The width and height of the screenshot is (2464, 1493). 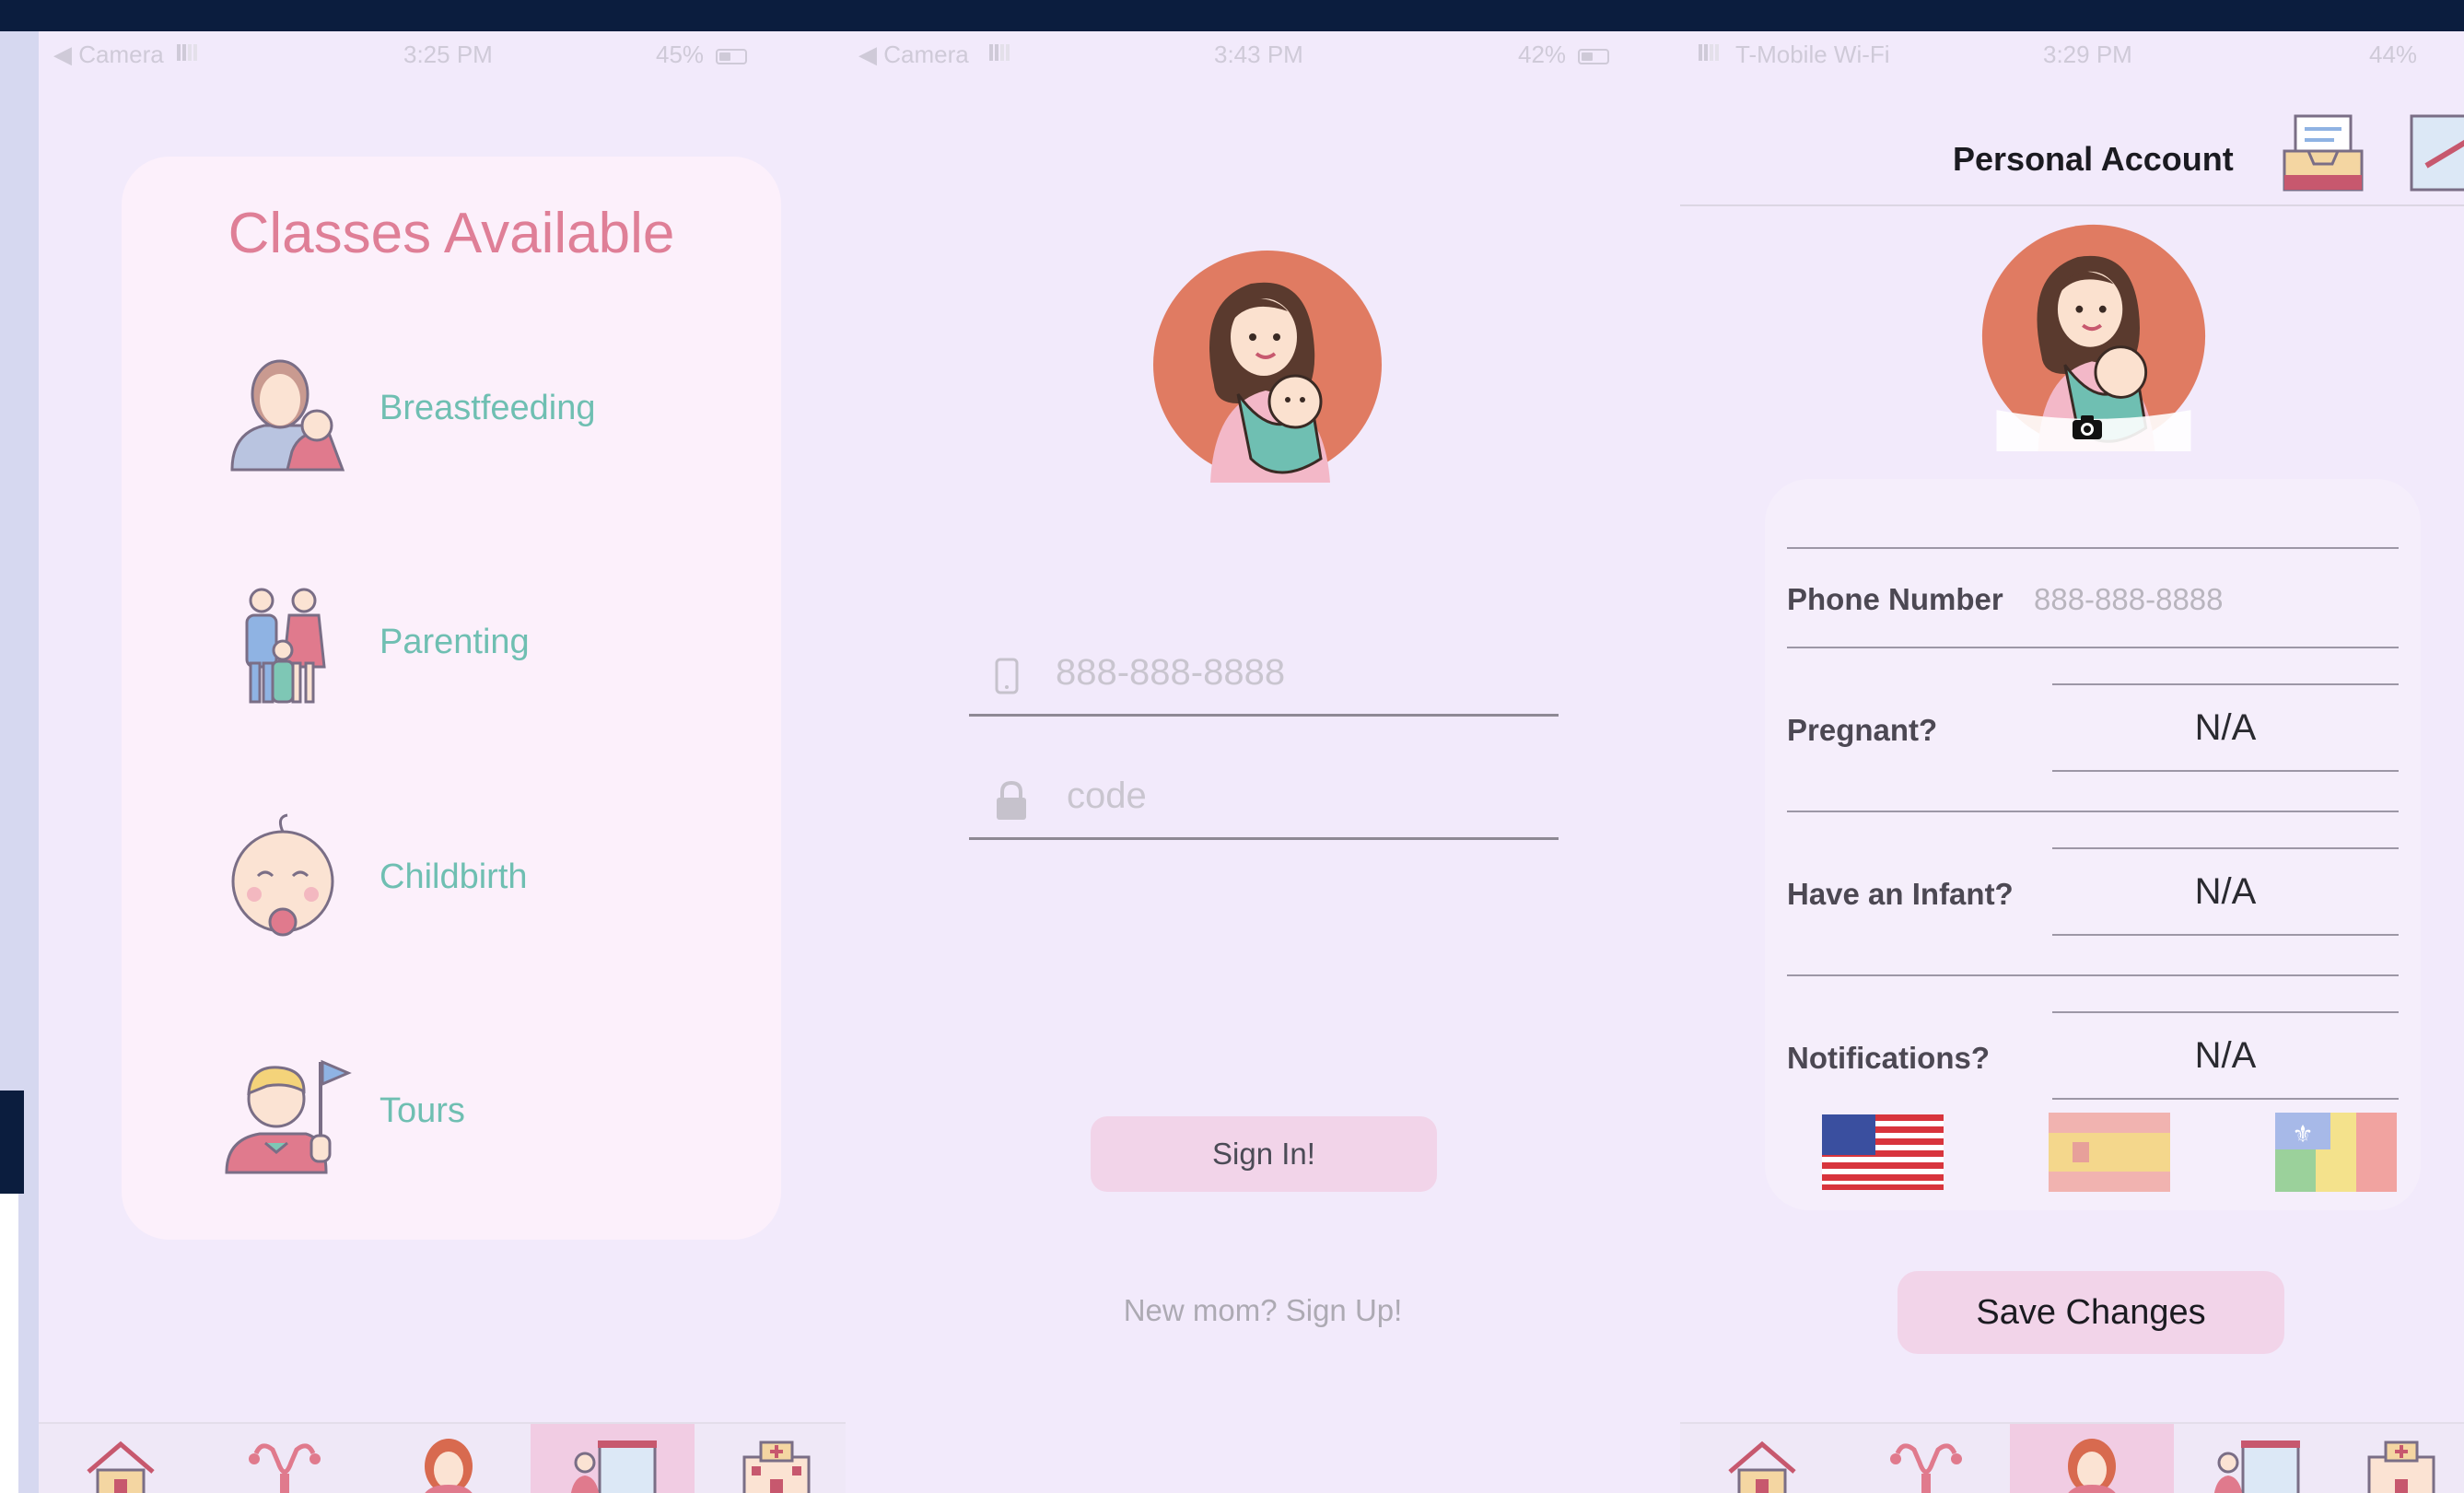 What do you see at coordinates (9, 1343) in the screenshot?
I see `edge-white-strip` at bounding box center [9, 1343].